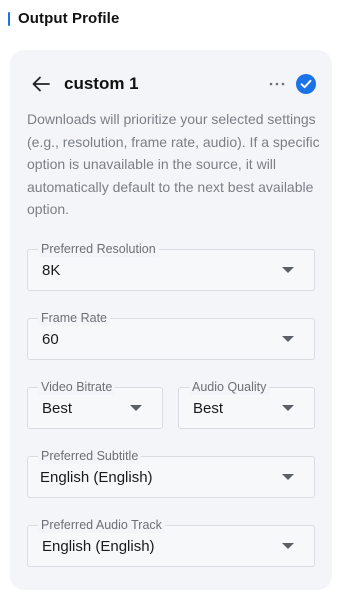 The height and width of the screenshot is (600, 342). Describe the element at coordinates (77, 387) in the screenshot. I see `video-bitrate-label: Video Bitrate` at that location.